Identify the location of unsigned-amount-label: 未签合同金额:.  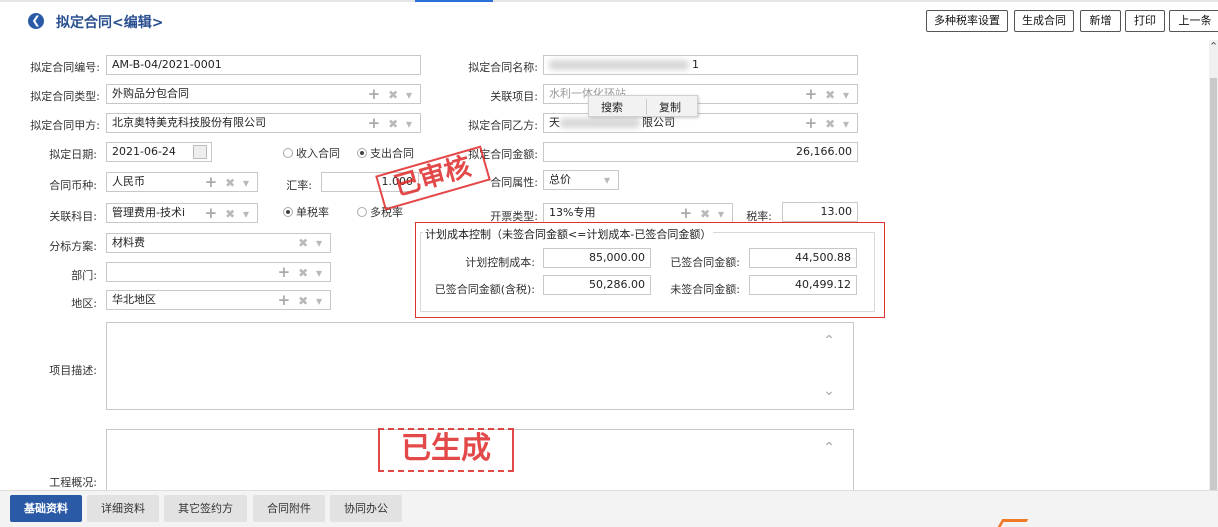
(705, 289).